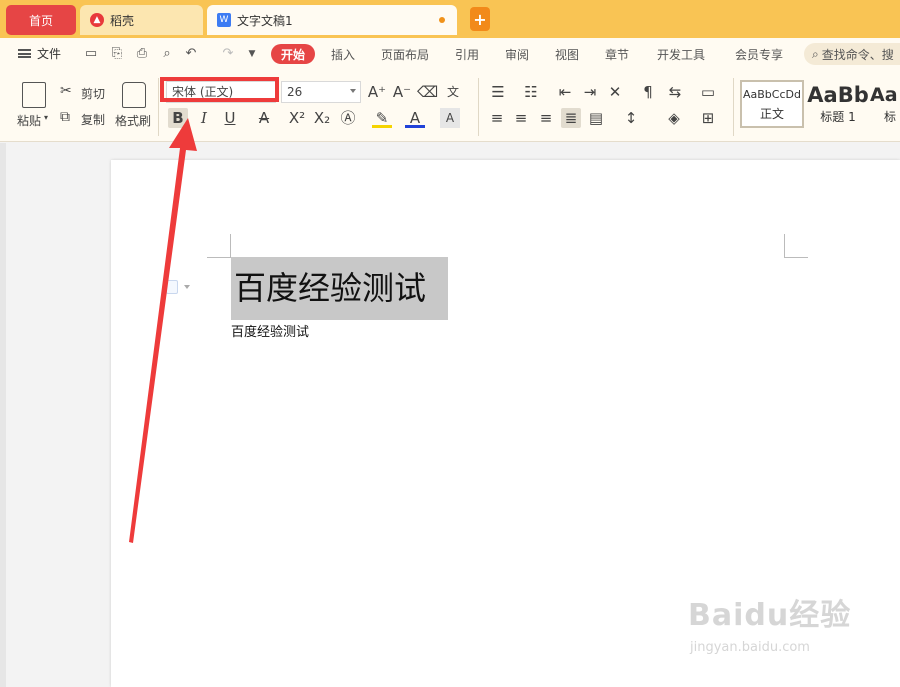  Describe the element at coordinates (750, 647) in the screenshot. I see `watermark-url: jingyan.baidu.com` at that location.